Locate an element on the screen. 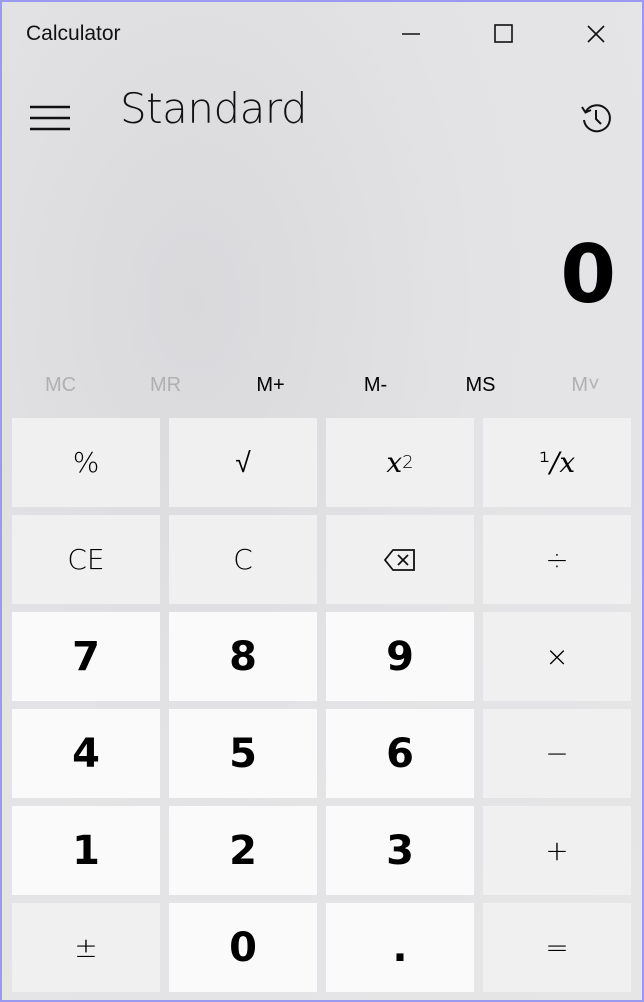 This screenshot has height=1002, width=644. navigation-menu-button is located at coordinates (50, 118).